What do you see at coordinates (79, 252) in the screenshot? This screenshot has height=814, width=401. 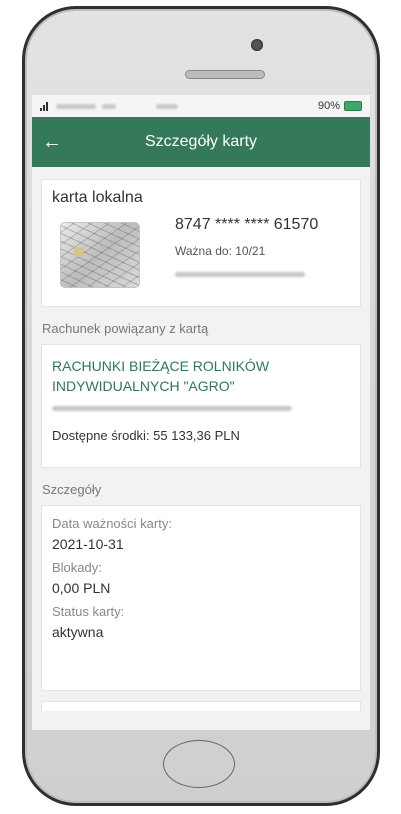 I see `card-chip-icon` at bounding box center [79, 252].